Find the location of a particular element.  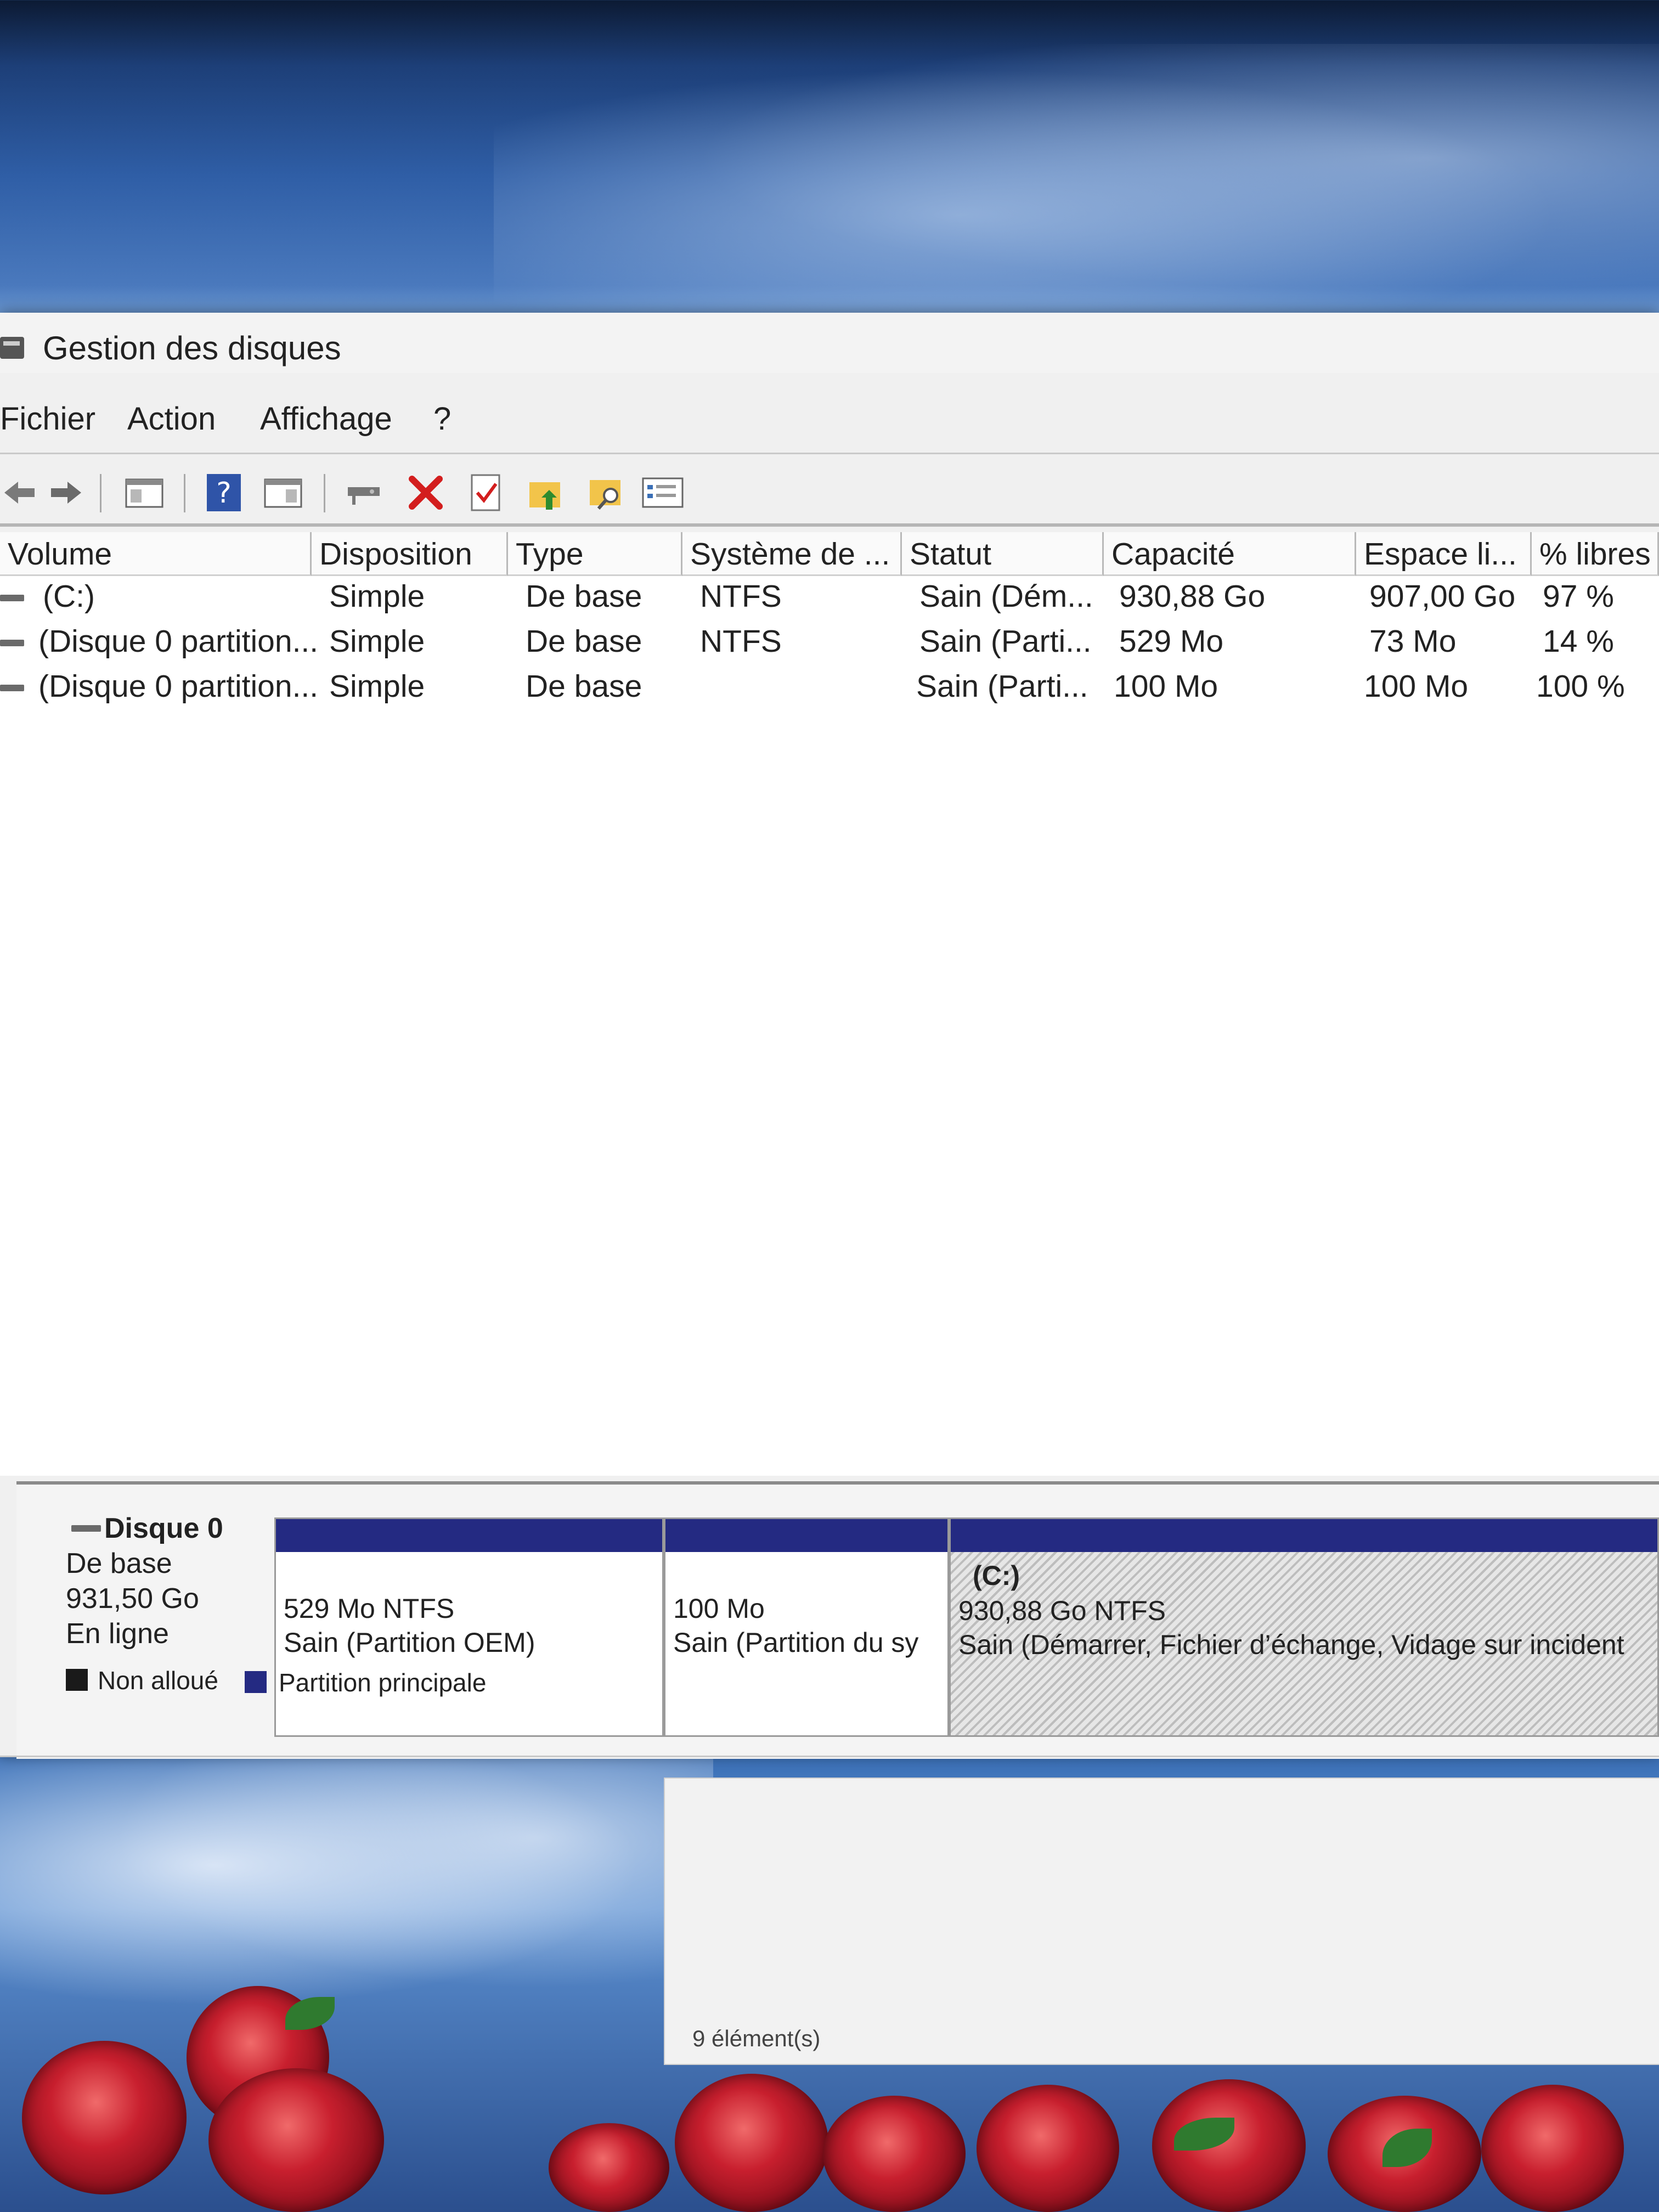

col-status: Statut is located at coordinates (1003, 554).